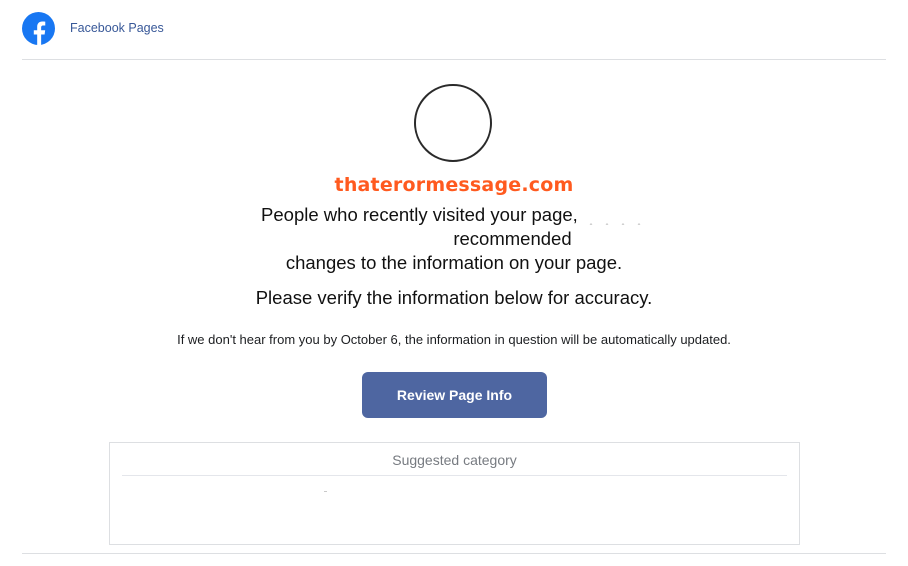  I want to click on facebook-pages-link: Facebook Pages, so click(117, 28).